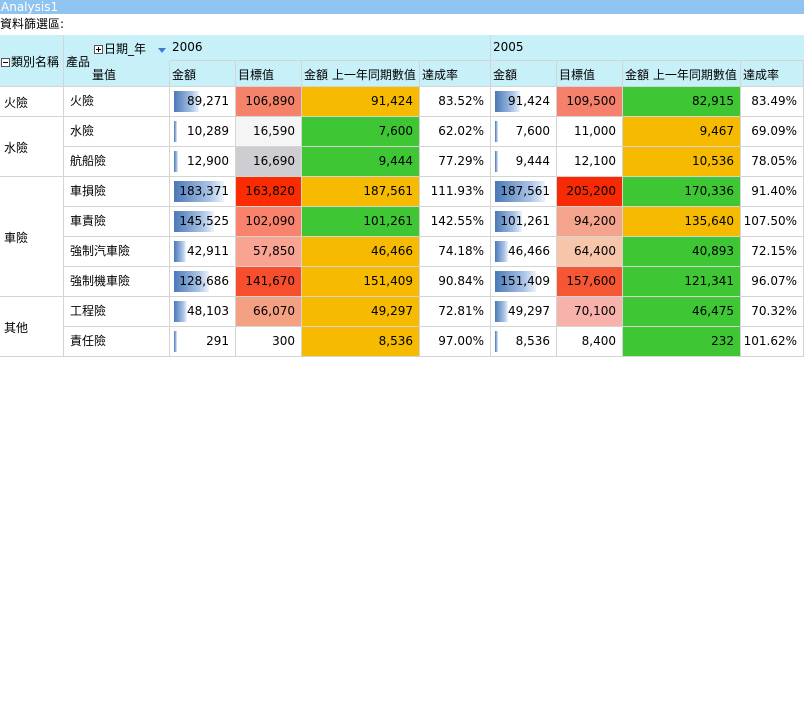 This screenshot has height=712, width=804. I want to click on value-cell-達成率: 72.15%, so click(772, 252).